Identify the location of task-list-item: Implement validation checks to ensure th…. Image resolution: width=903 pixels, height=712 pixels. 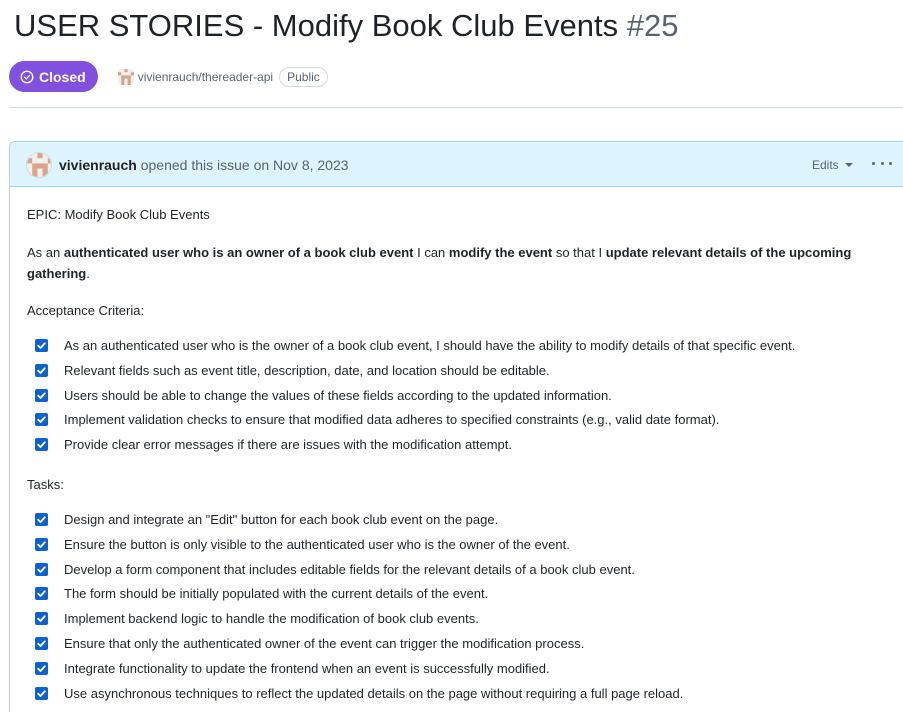
(377, 419).